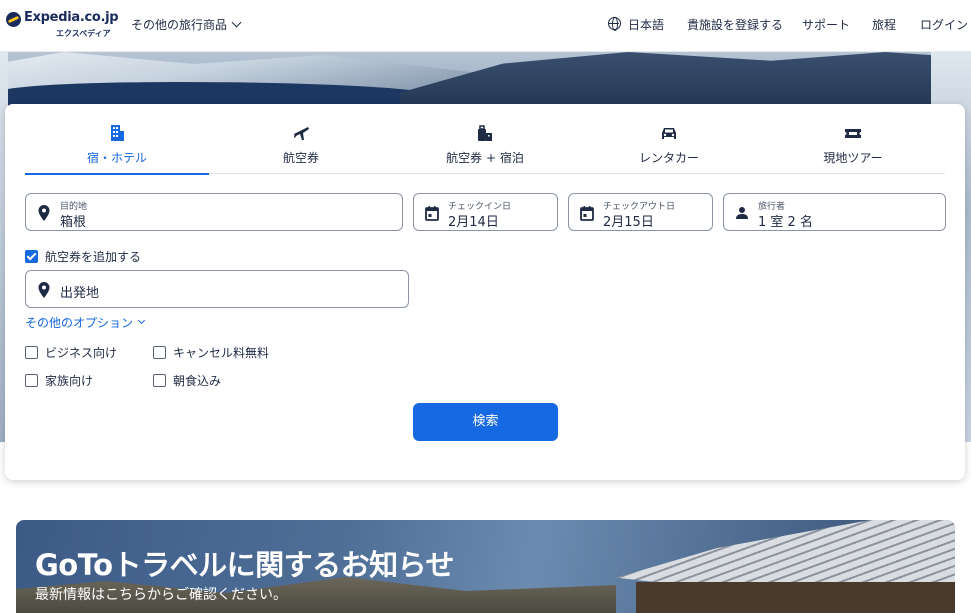  Describe the element at coordinates (944, 24) in the screenshot. I see `login-link: ログイン` at that location.